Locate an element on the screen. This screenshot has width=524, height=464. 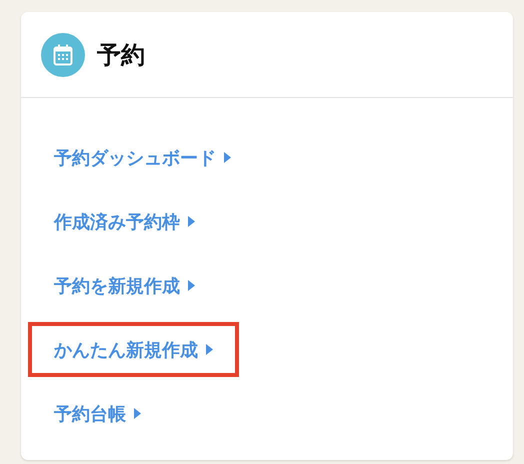
calendar-icon is located at coordinates (63, 54).